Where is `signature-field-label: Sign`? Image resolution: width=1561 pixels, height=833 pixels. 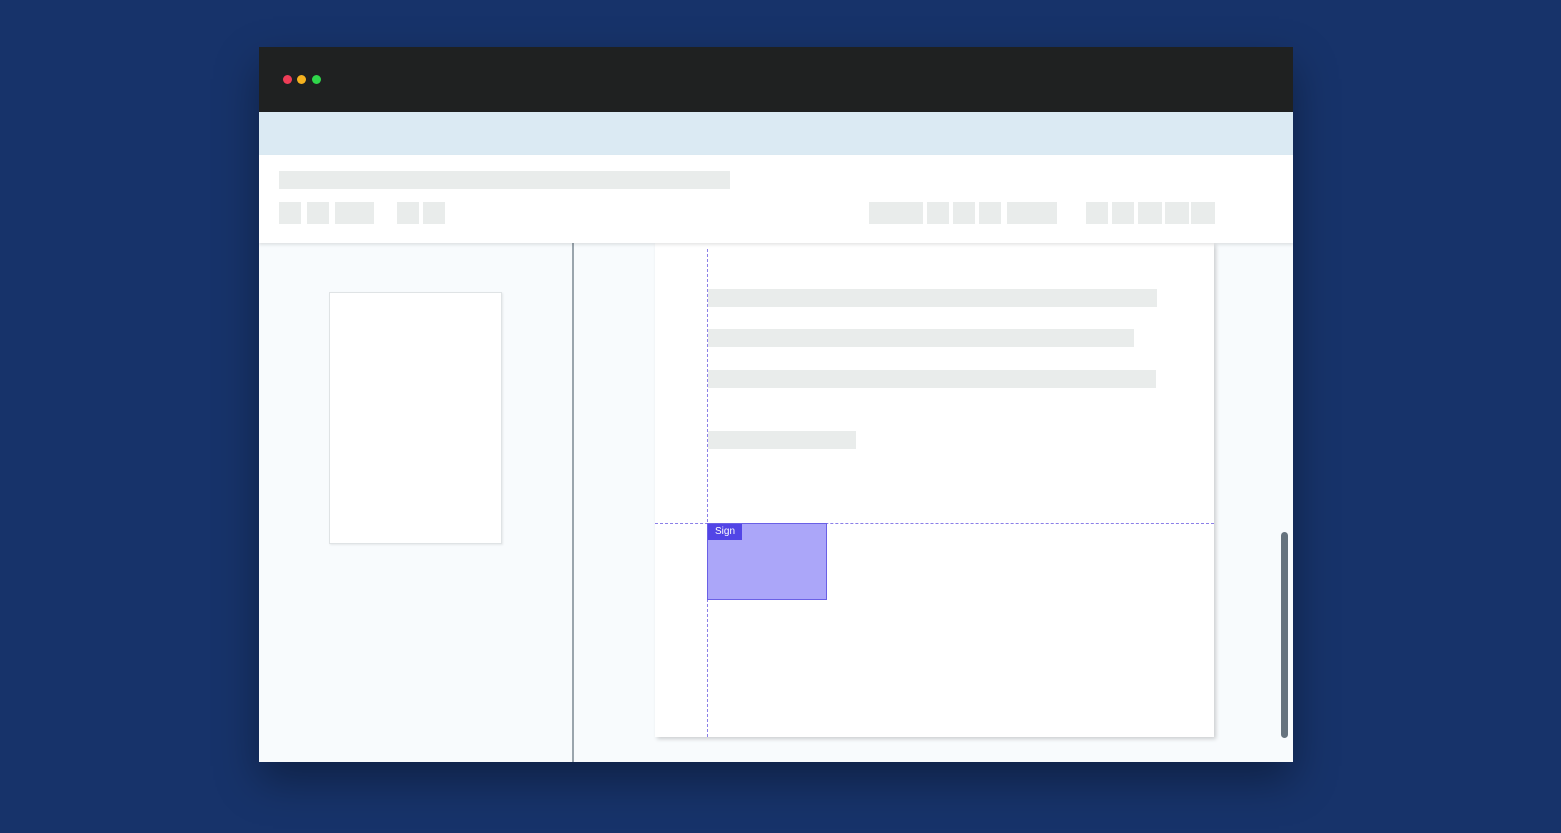 signature-field-label: Sign is located at coordinates (725, 532).